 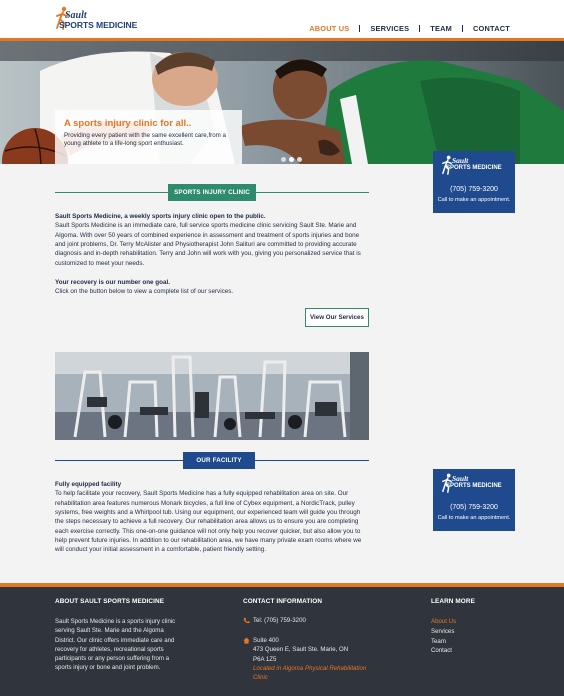 What do you see at coordinates (219, 460) in the screenshot?
I see `section-label-our-facility: OUR FACILITY` at bounding box center [219, 460].